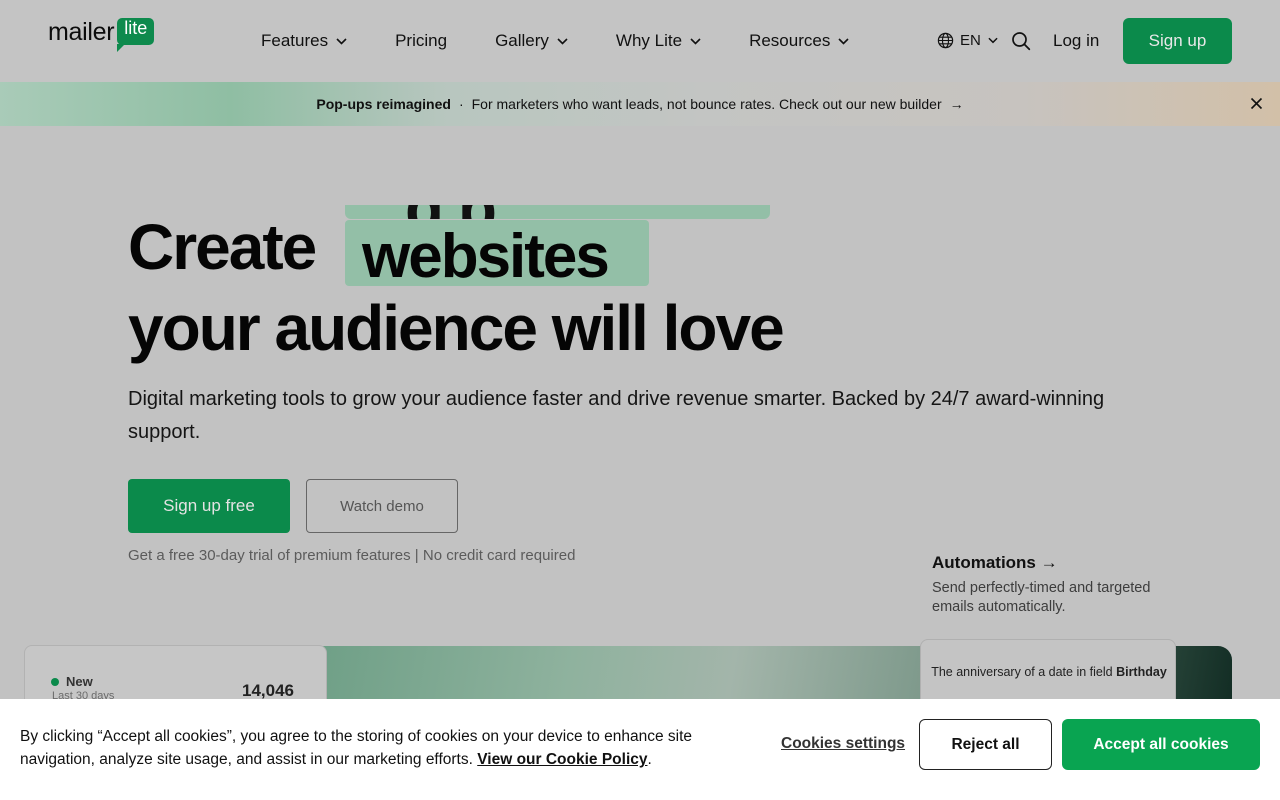 The height and width of the screenshot is (800, 1280). Describe the element at coordinates (790, 40) in the screenshot. I see `nav-resources-label: Resources` at that location.